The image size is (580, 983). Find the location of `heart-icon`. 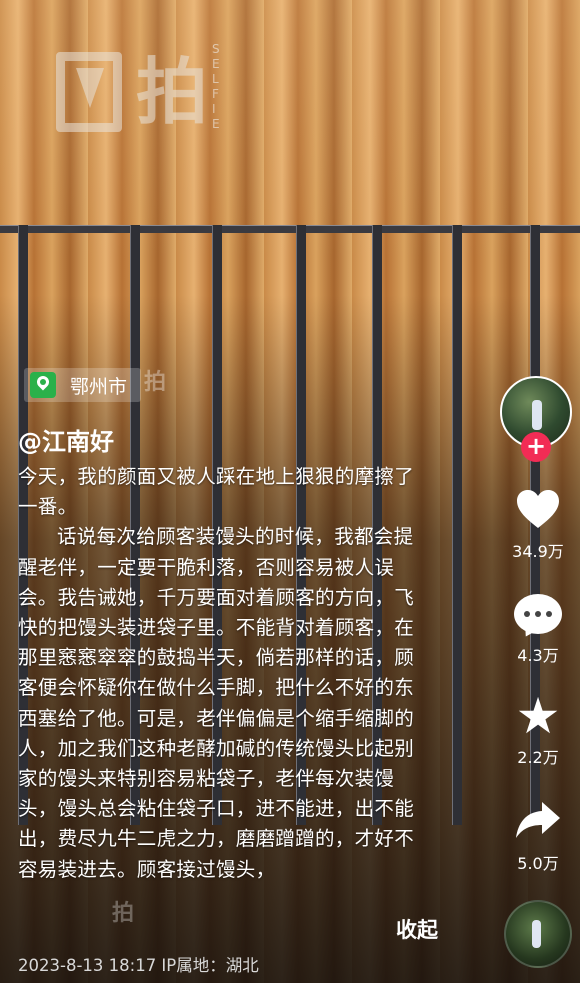

heart-icon is located at coordinates (538, 509).